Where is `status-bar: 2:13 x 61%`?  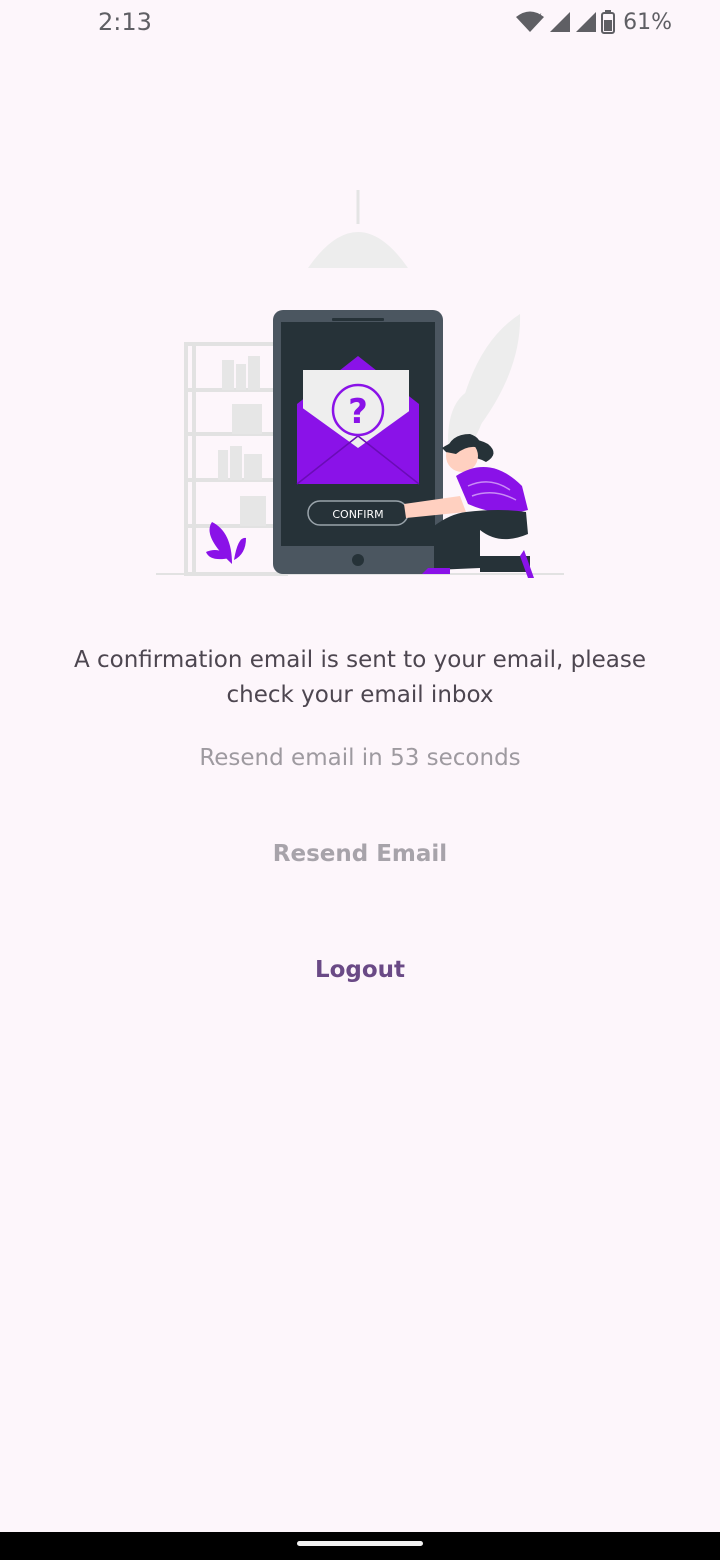 status-bar: 2:13 x 61% is located at coordinates (360, 22).